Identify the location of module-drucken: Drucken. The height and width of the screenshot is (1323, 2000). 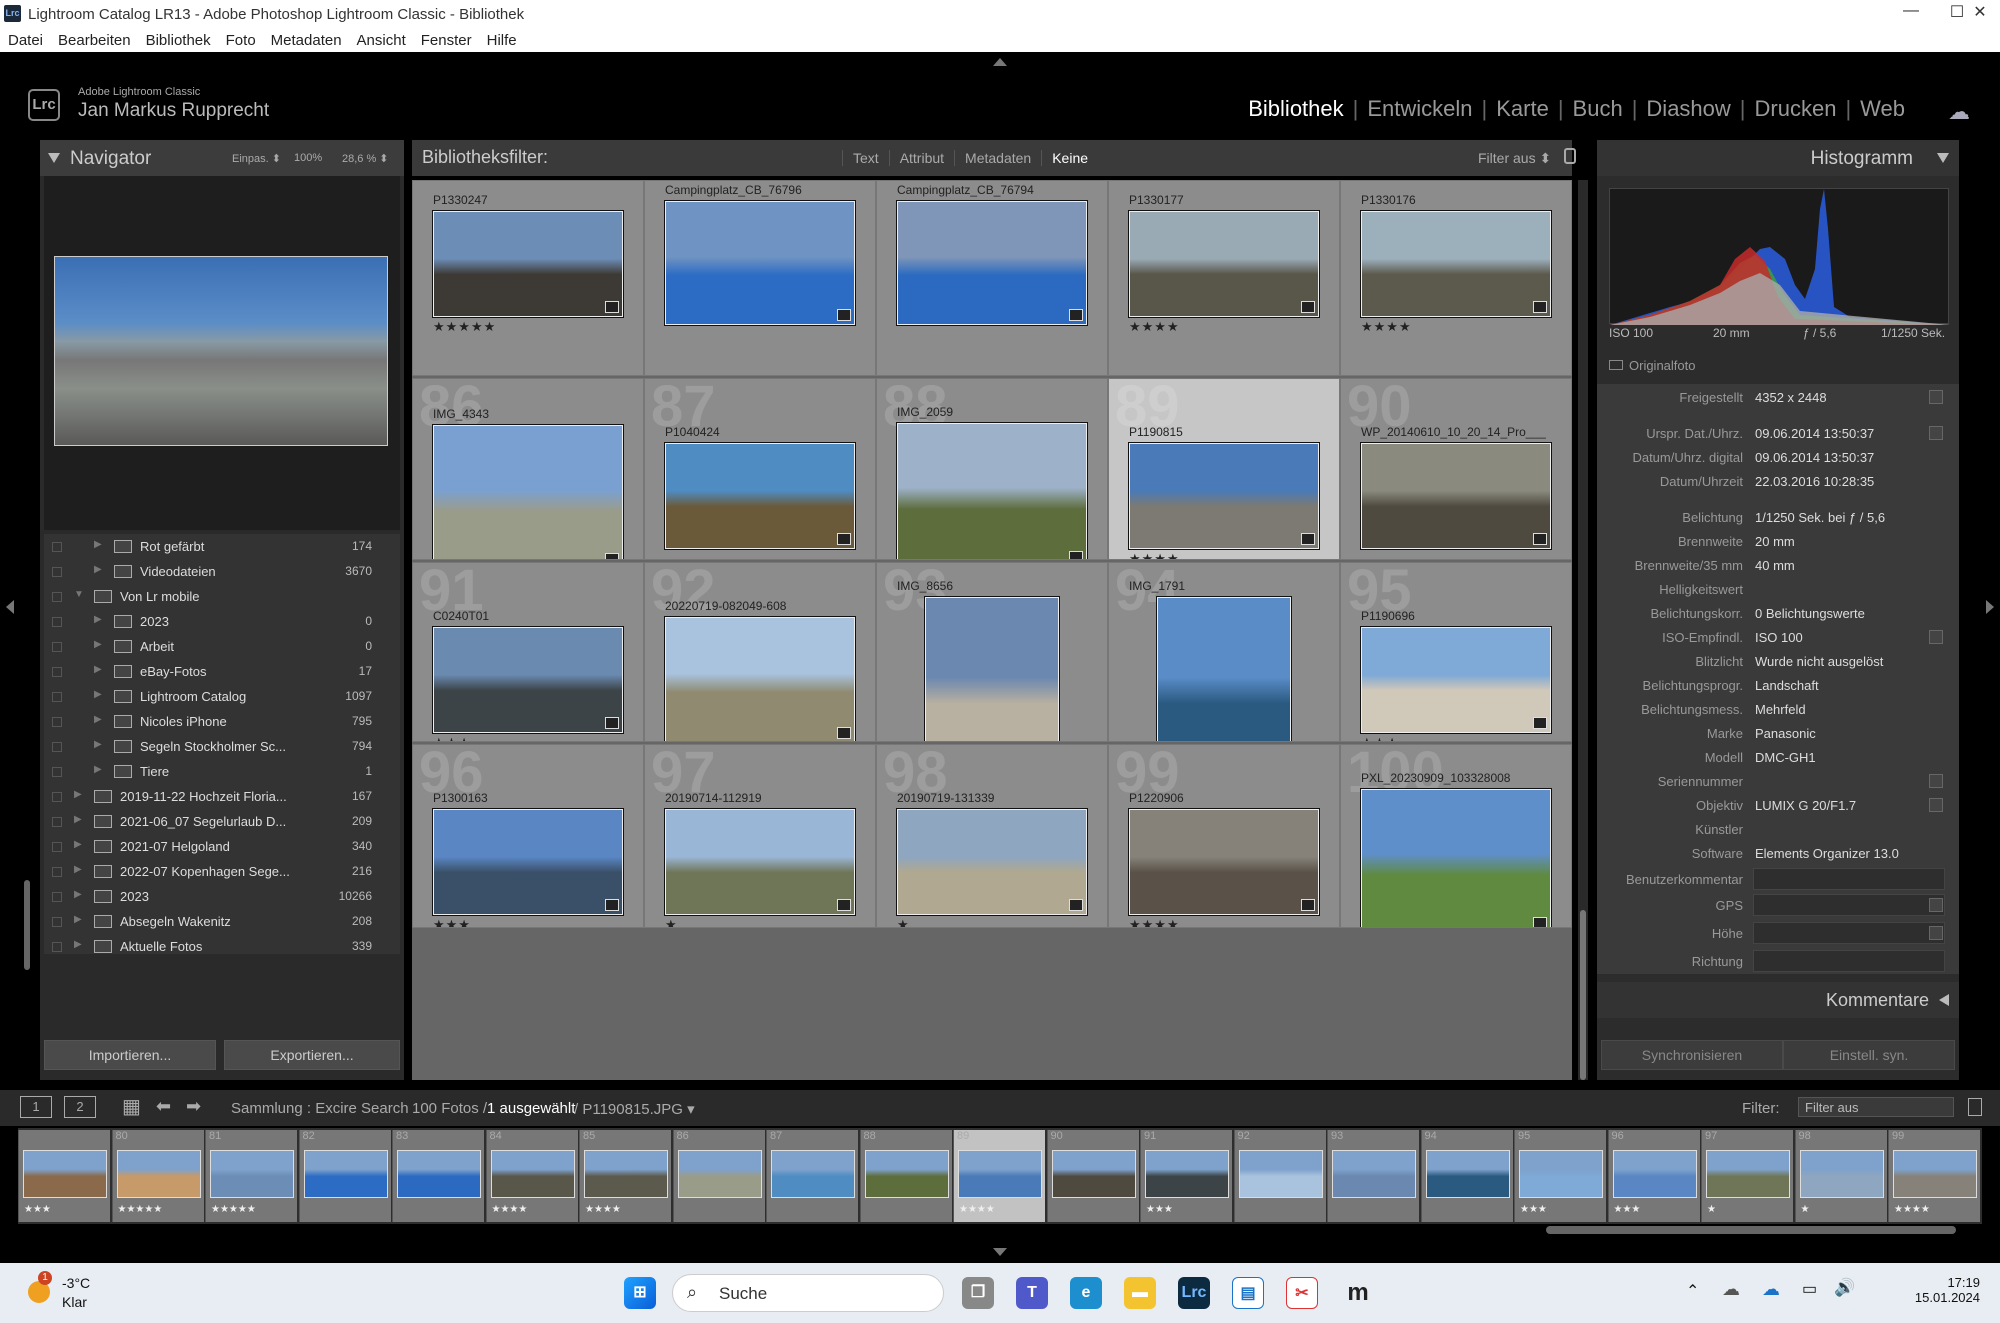
(1796, 108).